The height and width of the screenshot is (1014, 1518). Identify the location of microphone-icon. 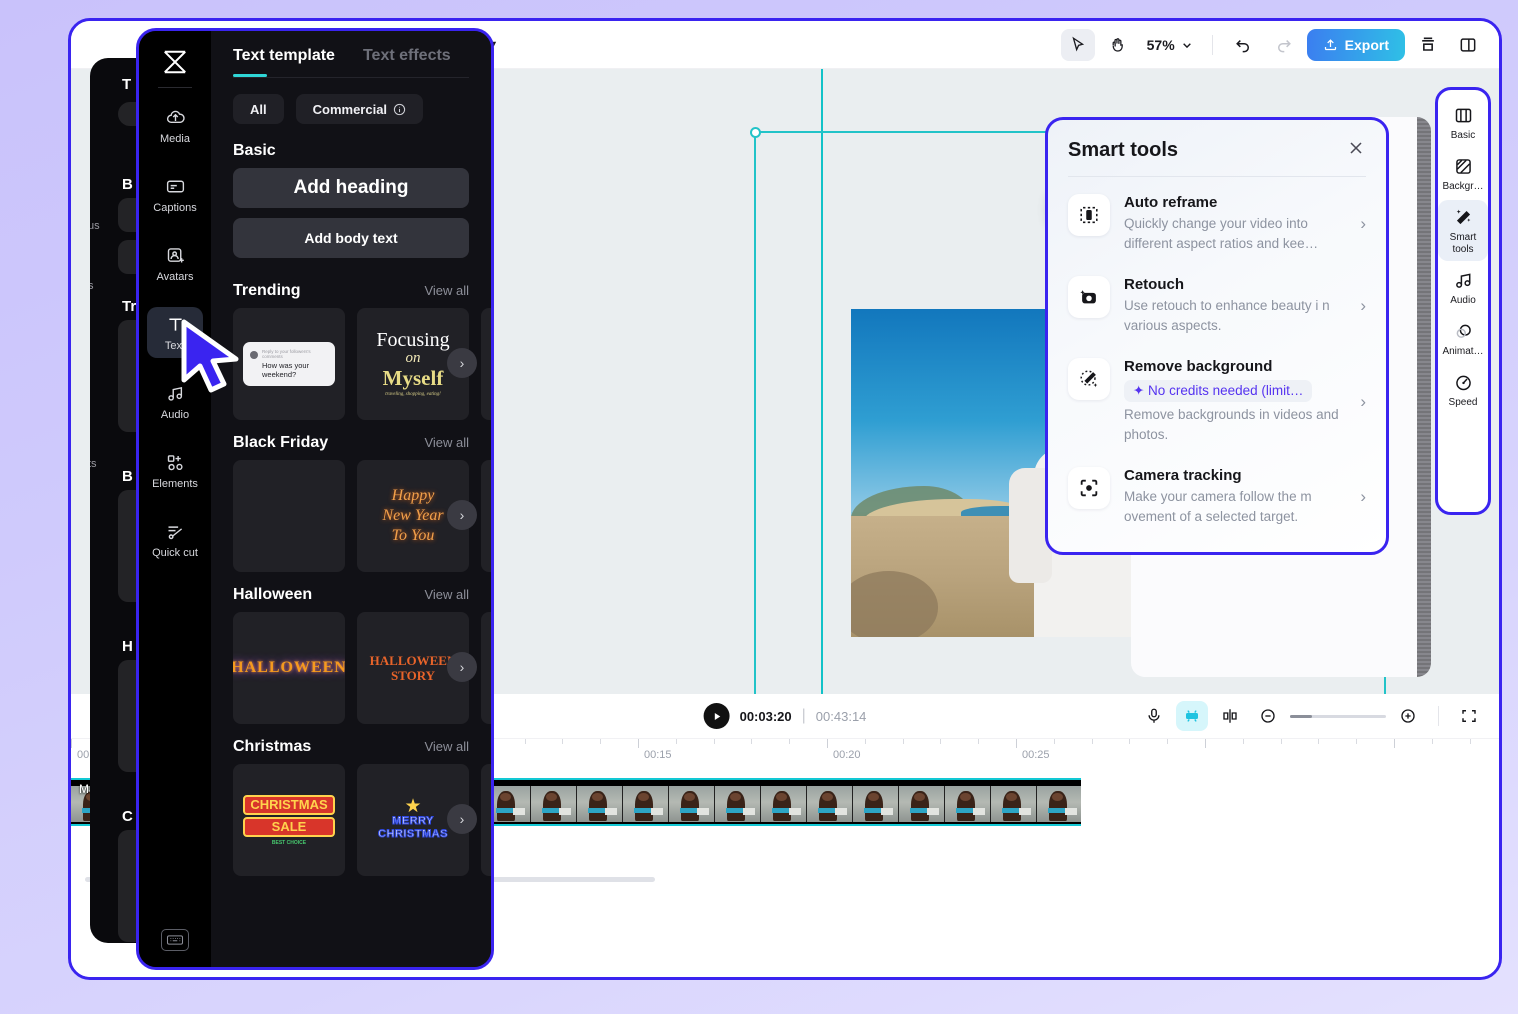
(1154, 716).